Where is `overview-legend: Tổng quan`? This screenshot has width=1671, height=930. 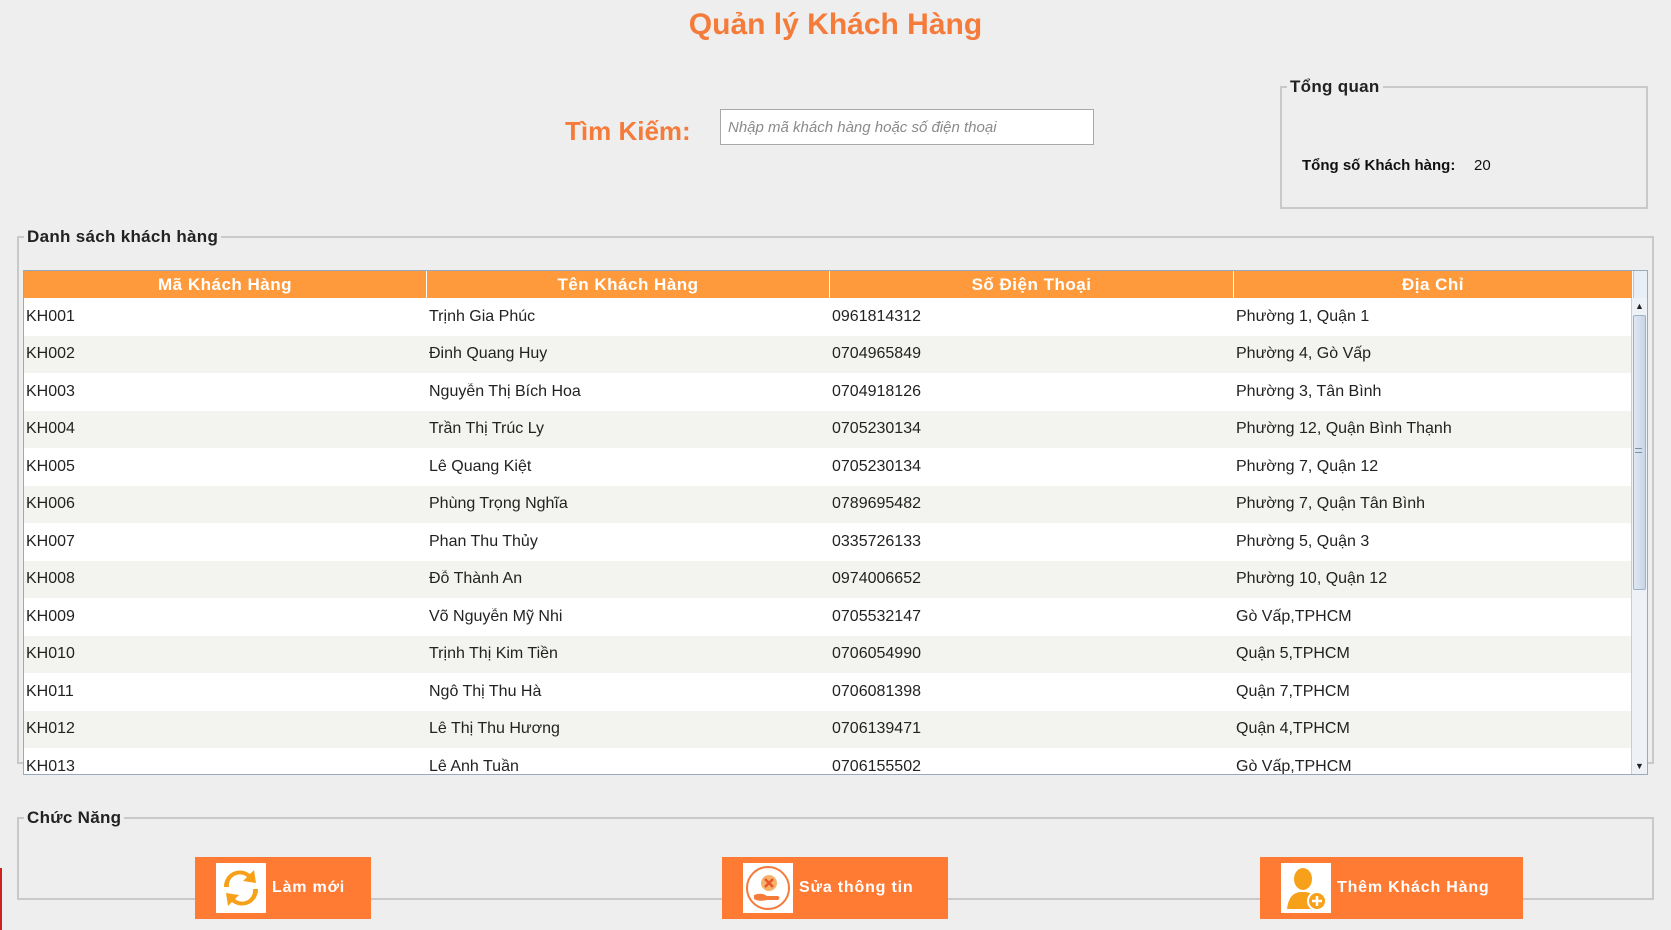
overview-legend: Tổng quan is located at coordinates (1335, 86).